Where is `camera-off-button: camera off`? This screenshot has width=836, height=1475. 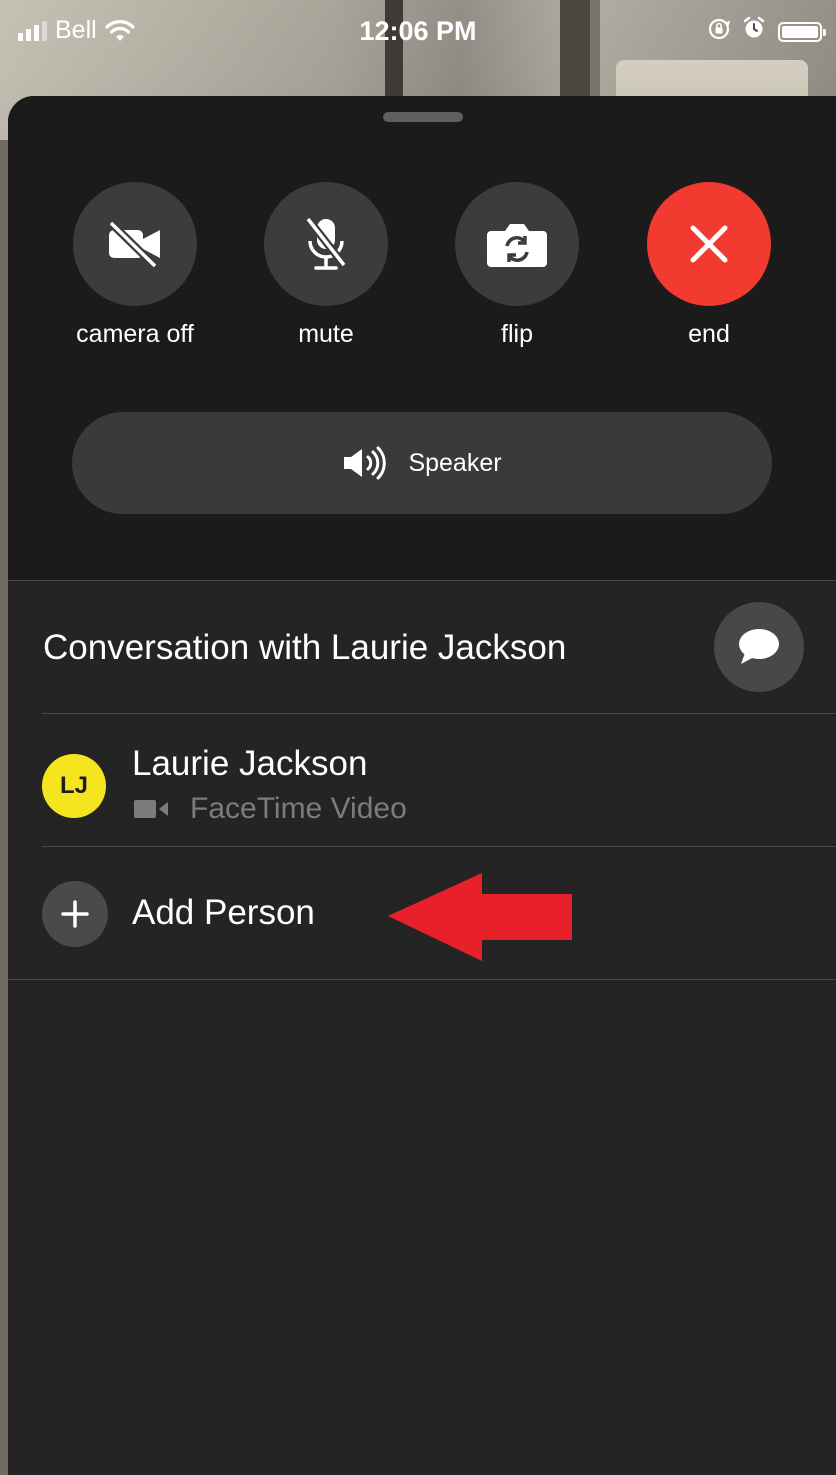
camera-off-button: camera off is located at coordinates (135, 265).